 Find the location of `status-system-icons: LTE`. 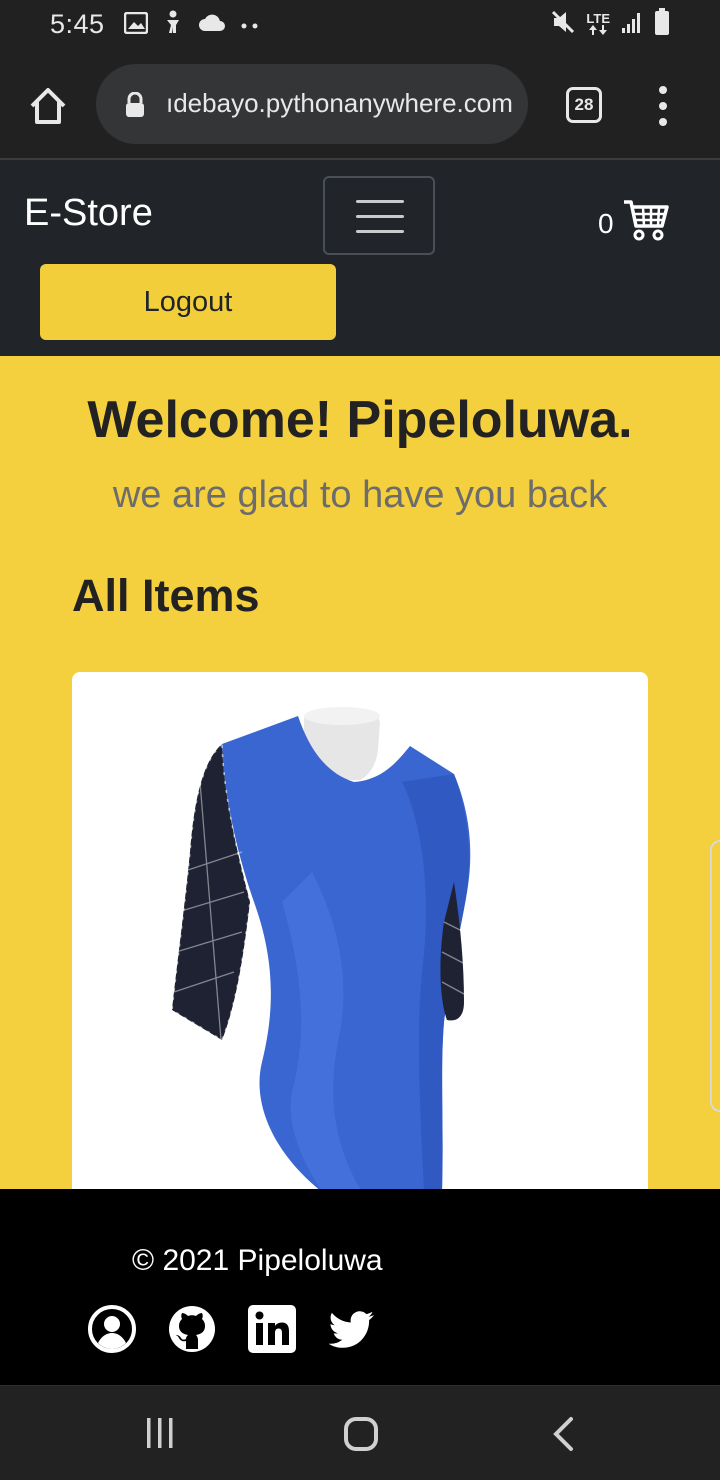

status-system-icons: LTE is located at coordinates (610, 24).